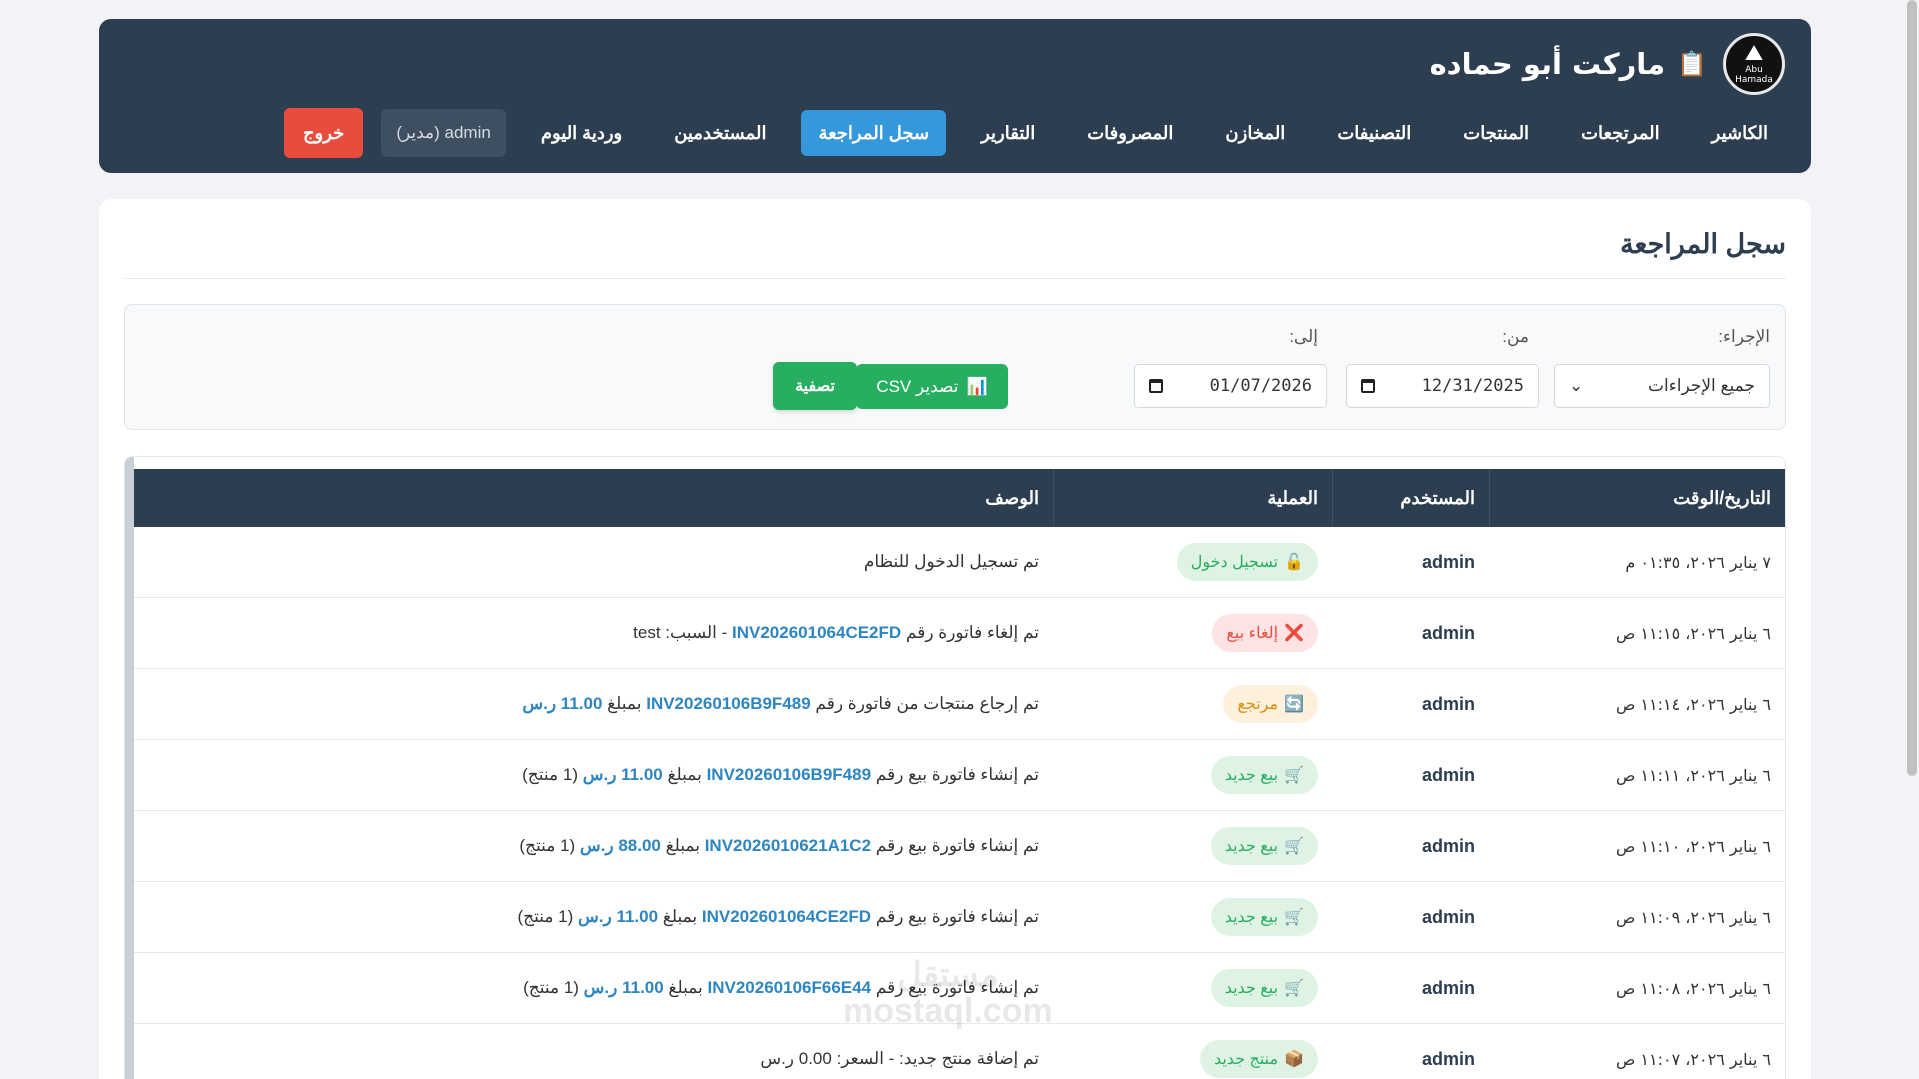 The image size is (1919, 1079). I want to click on package-icon: 📦, so click(1294, 1059).